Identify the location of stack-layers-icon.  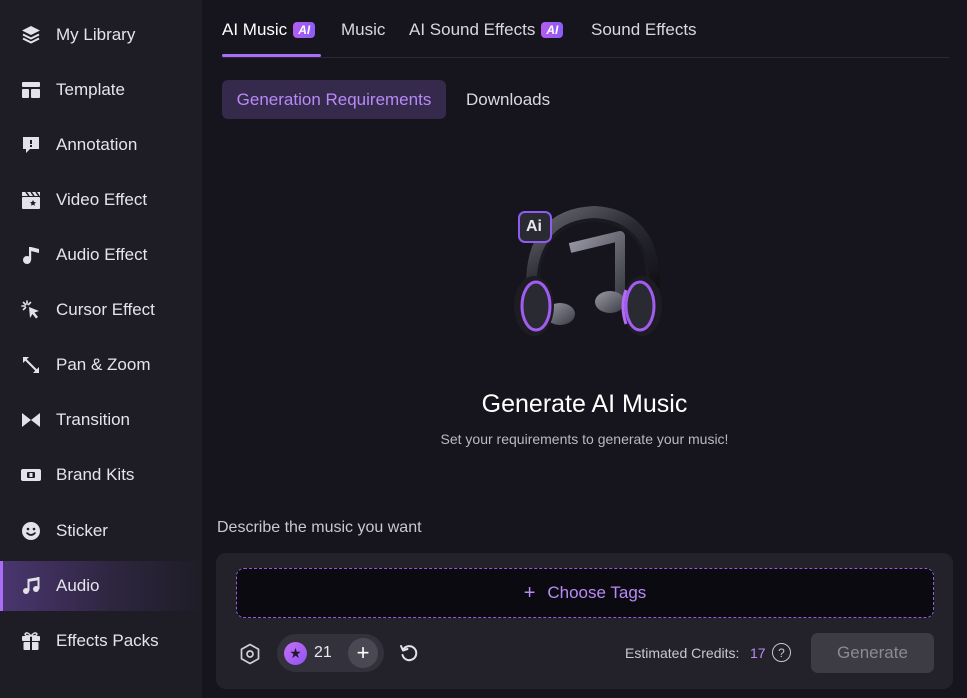
(31, 35).